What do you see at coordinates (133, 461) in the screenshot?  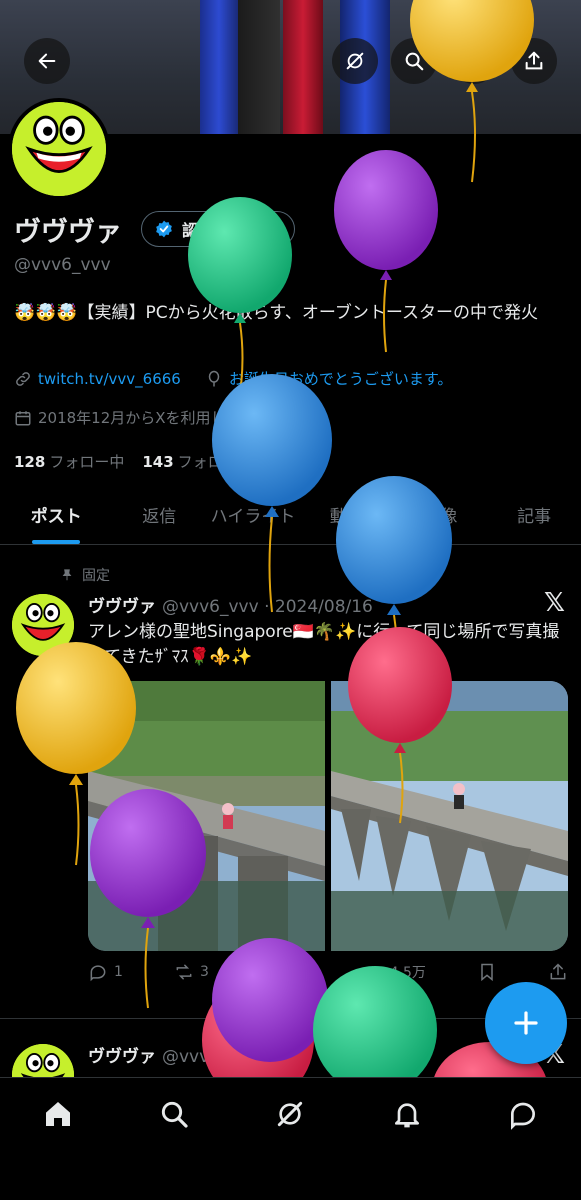 I see `follow-stats: 128 フォロー中 143 フォロワー` at bounding box center [133, 461].